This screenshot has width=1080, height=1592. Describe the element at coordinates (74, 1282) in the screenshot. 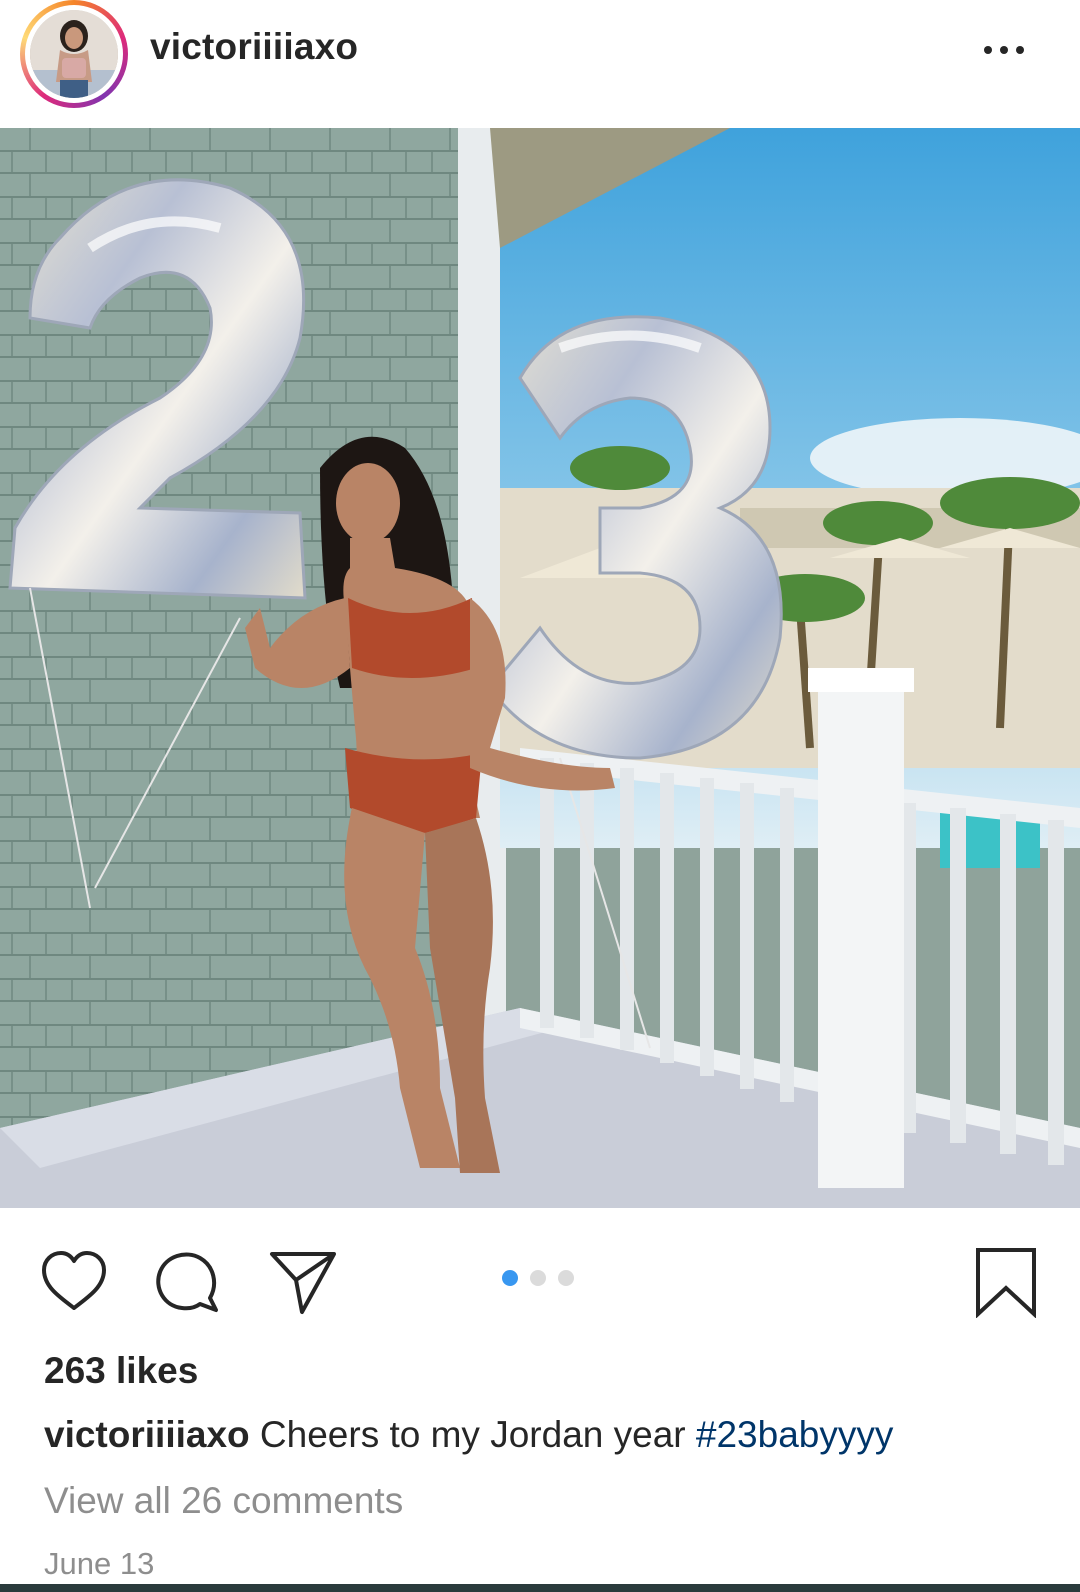

I see `heart-icon` at that location.